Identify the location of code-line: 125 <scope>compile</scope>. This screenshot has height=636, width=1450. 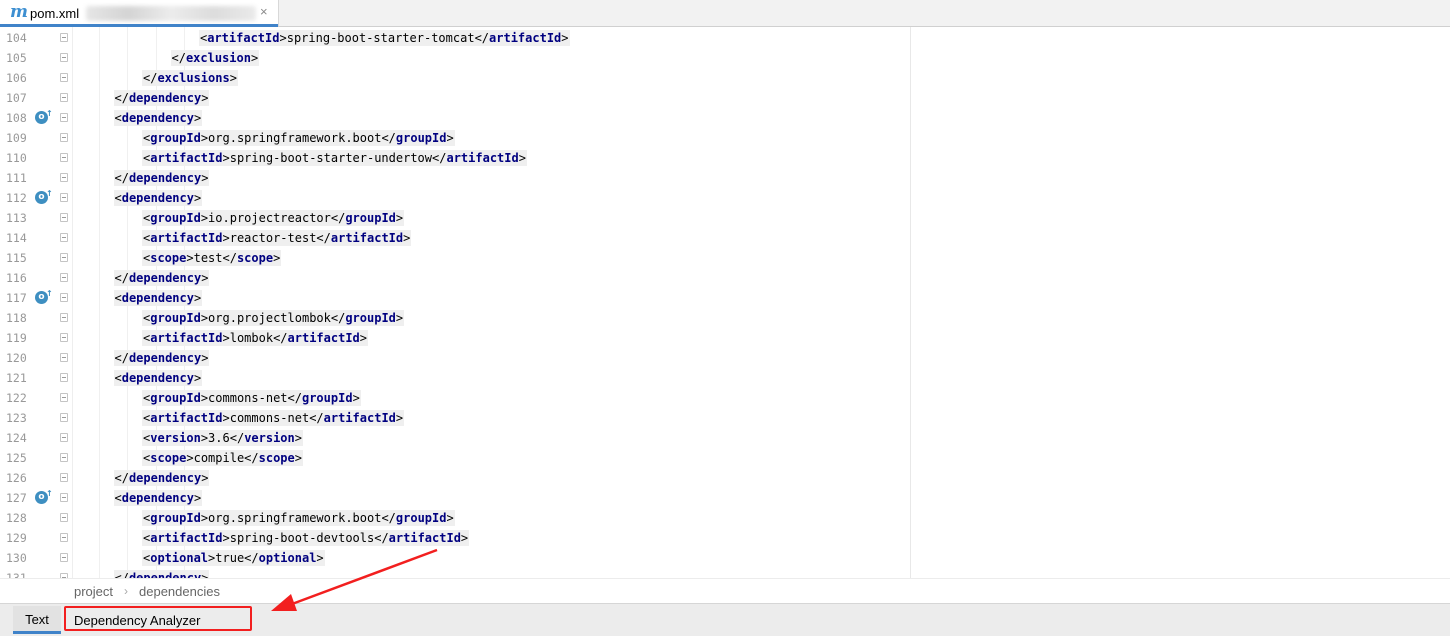
(725, 458).